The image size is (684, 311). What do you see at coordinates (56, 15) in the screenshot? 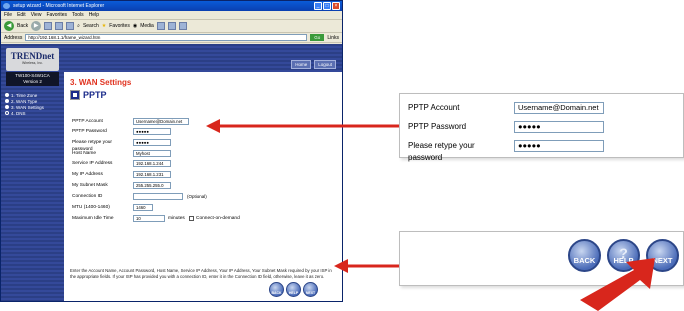
I see `menu-favorites: Favorites` at bounding box center [56, 15].